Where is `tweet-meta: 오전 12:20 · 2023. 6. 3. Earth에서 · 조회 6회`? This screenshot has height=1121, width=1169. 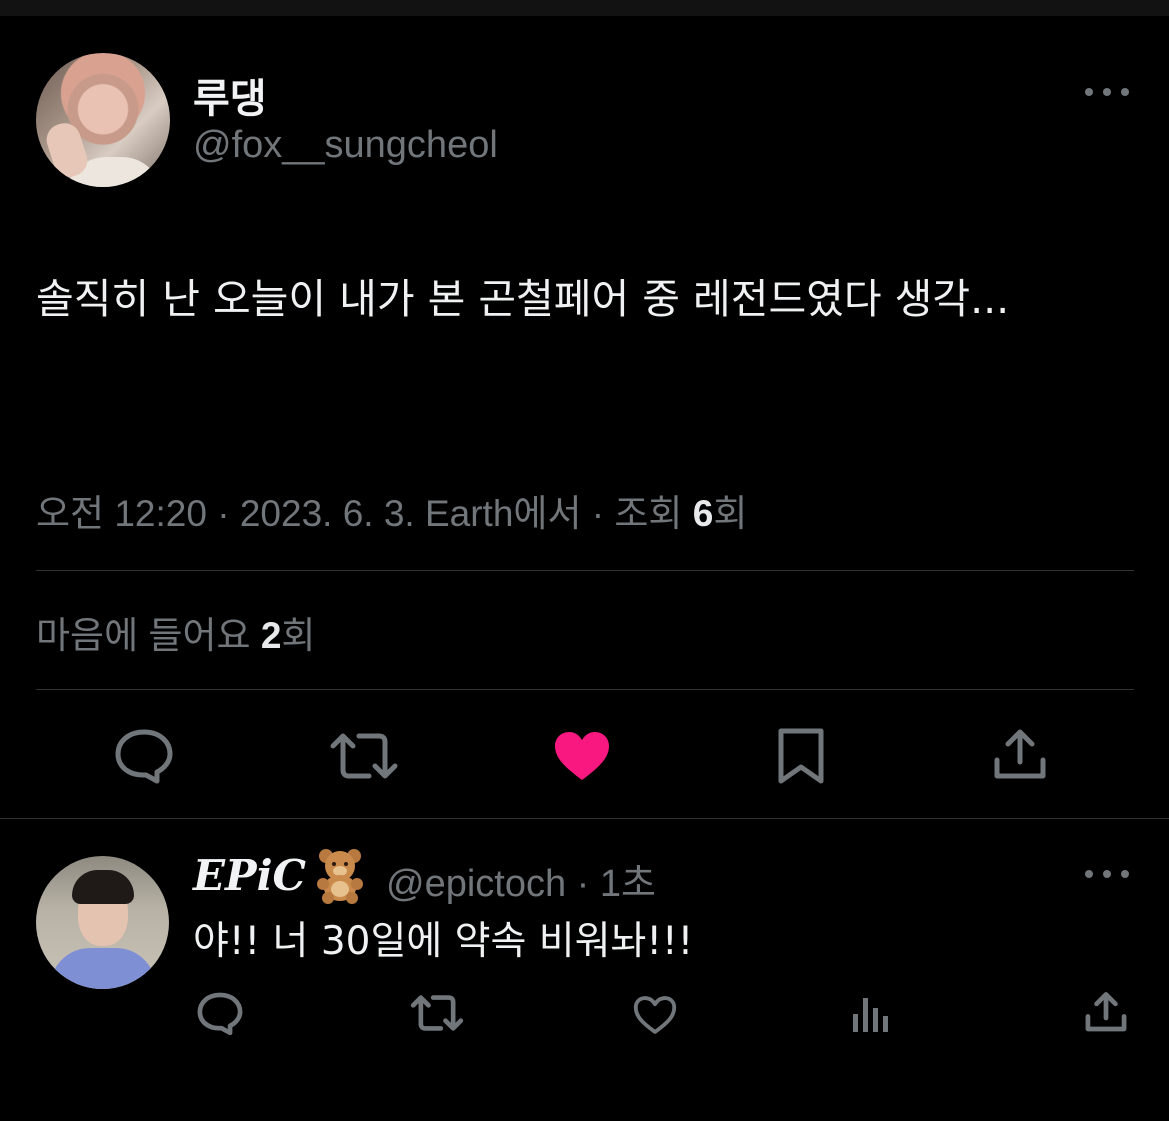 tweet-meta: 오전 12:20 · 2023. 6. 3. Earth에서 · 조회 6회 is located at coordinates (391, 510).